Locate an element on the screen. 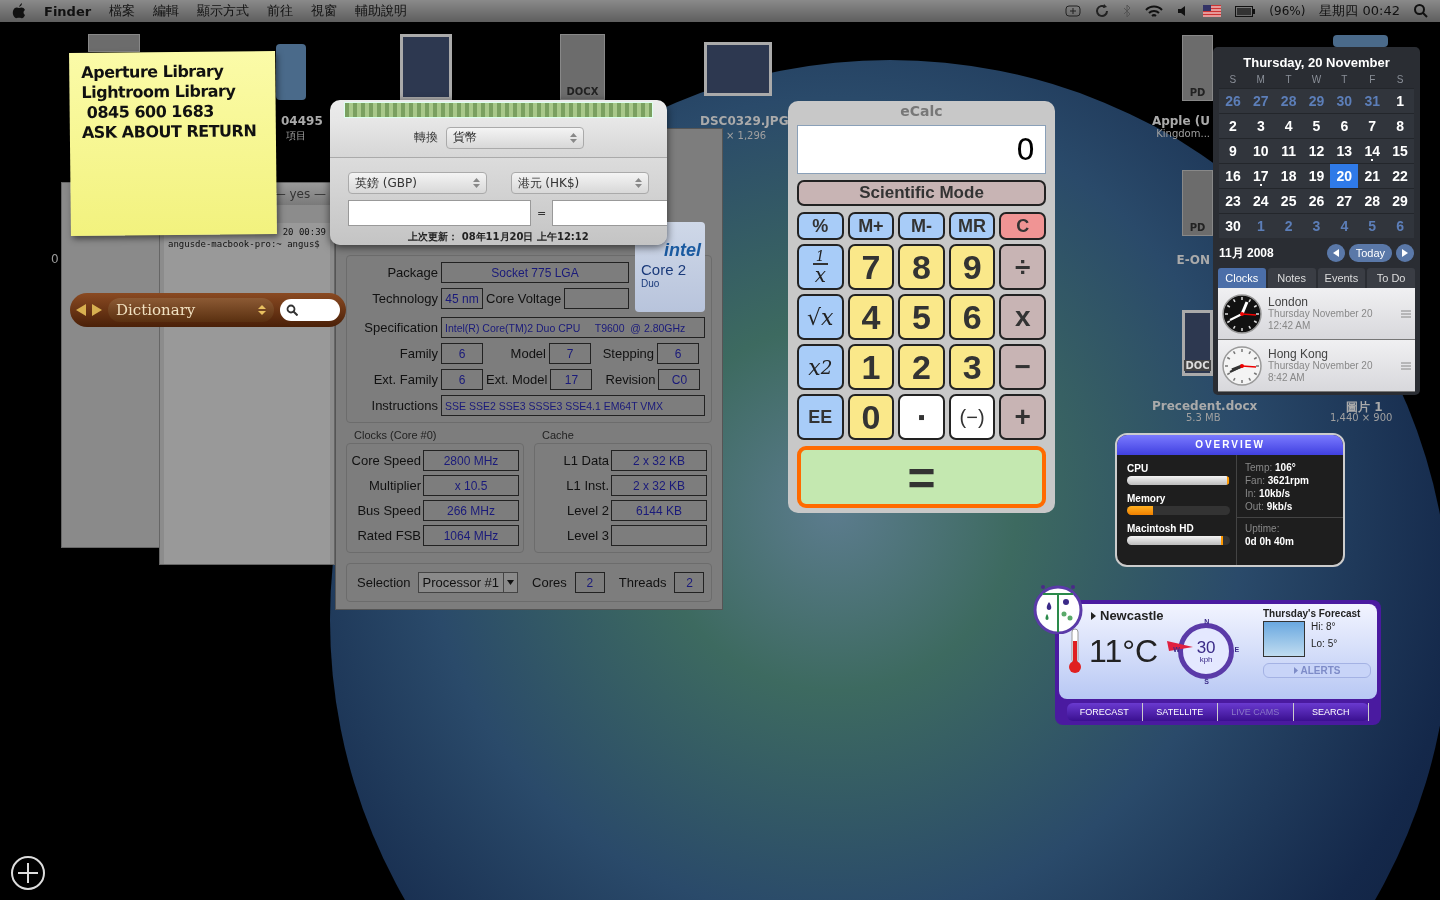  calendar-day: 29 is located at coordinates (1400, 200).